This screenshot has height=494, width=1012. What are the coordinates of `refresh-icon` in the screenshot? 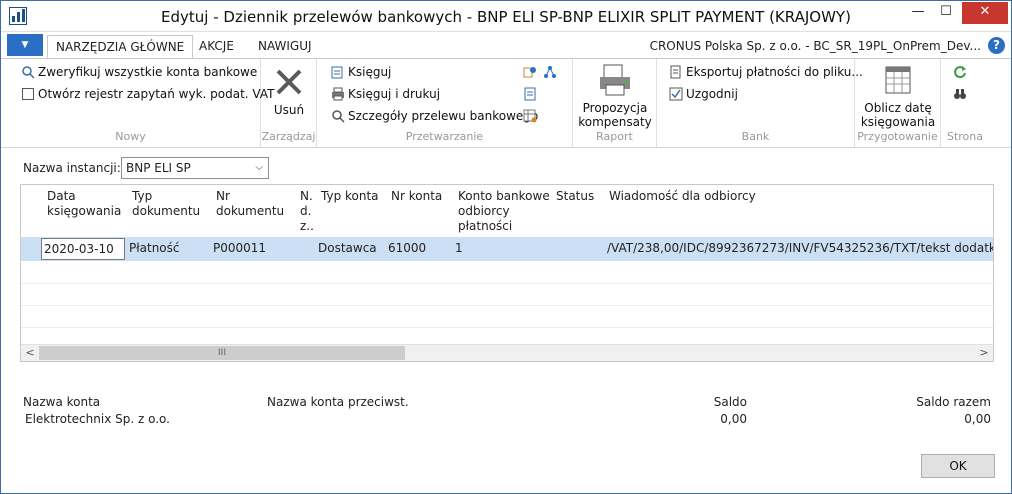 It's located at (960, 72).